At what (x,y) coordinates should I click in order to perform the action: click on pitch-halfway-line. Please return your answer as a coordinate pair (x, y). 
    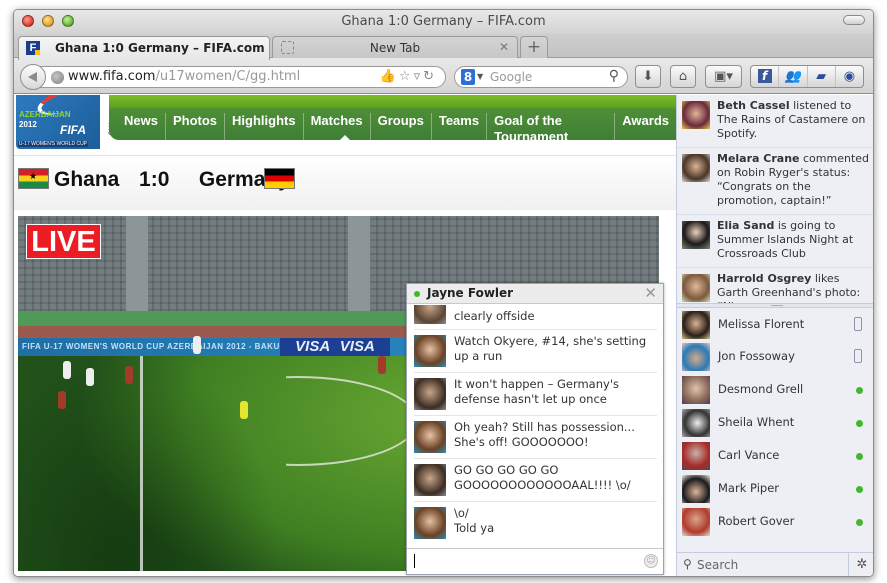
    Looking at the image, I should click on (141, 463).